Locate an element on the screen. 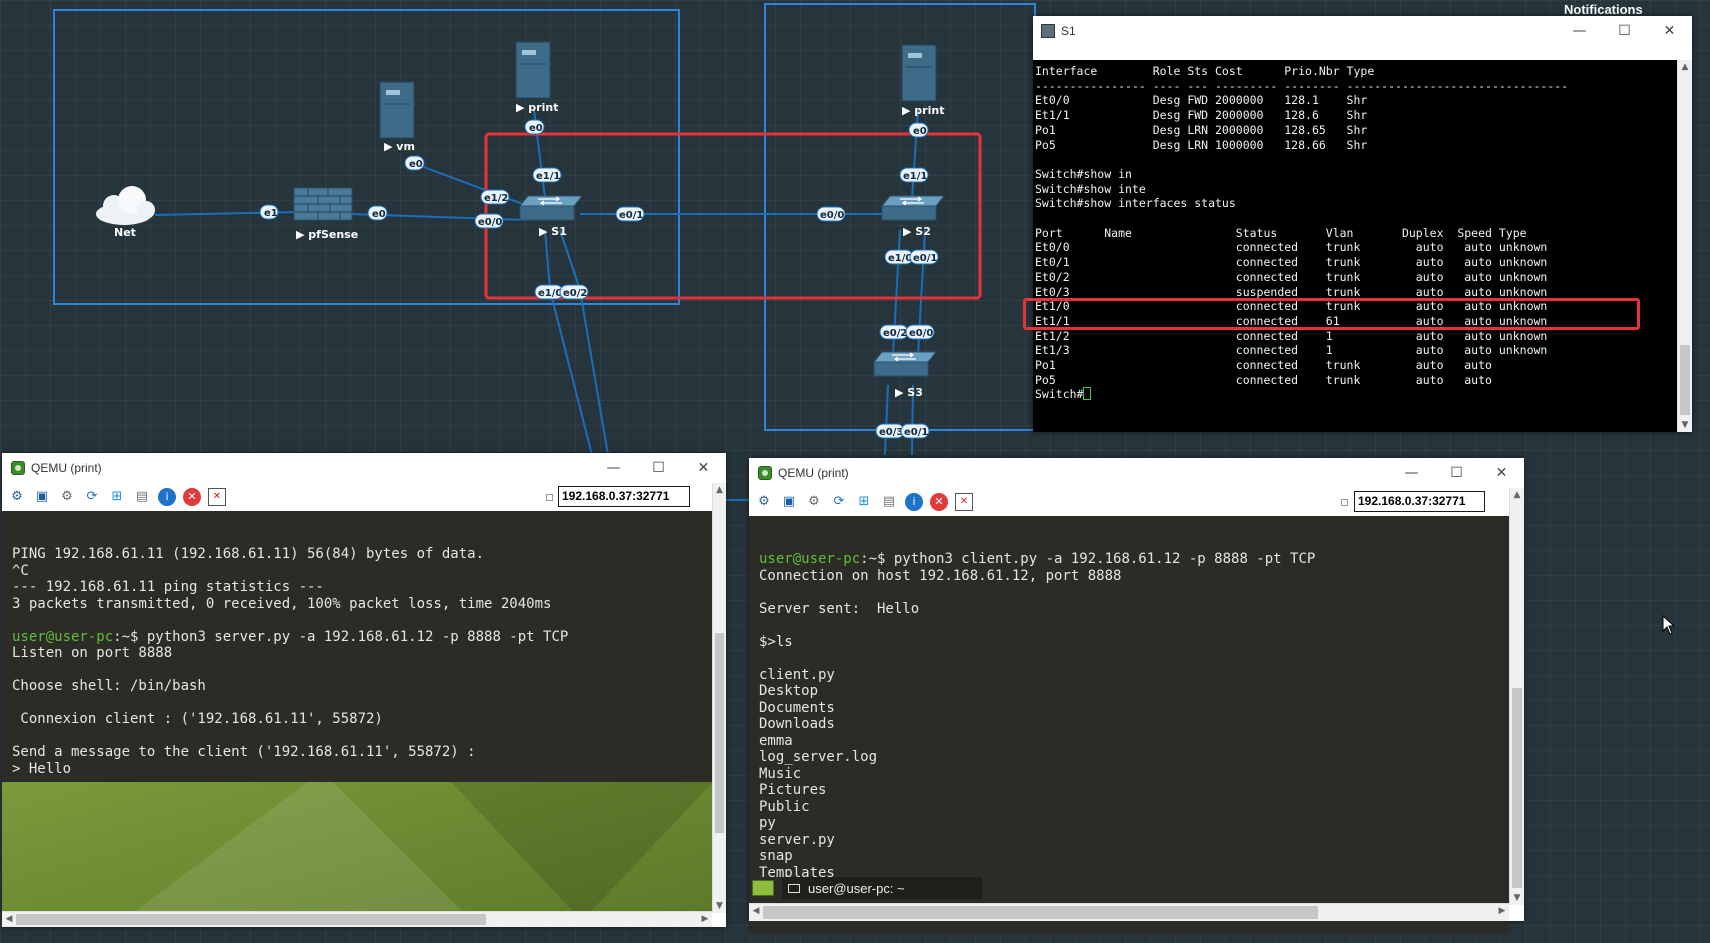 The image size is (1710, 943). qemu-left-toolbar: ⚙ ▣ ⚙ ⟳ ⊞ ▤ i ✕ ✕ is located at coordinates (117, 497).